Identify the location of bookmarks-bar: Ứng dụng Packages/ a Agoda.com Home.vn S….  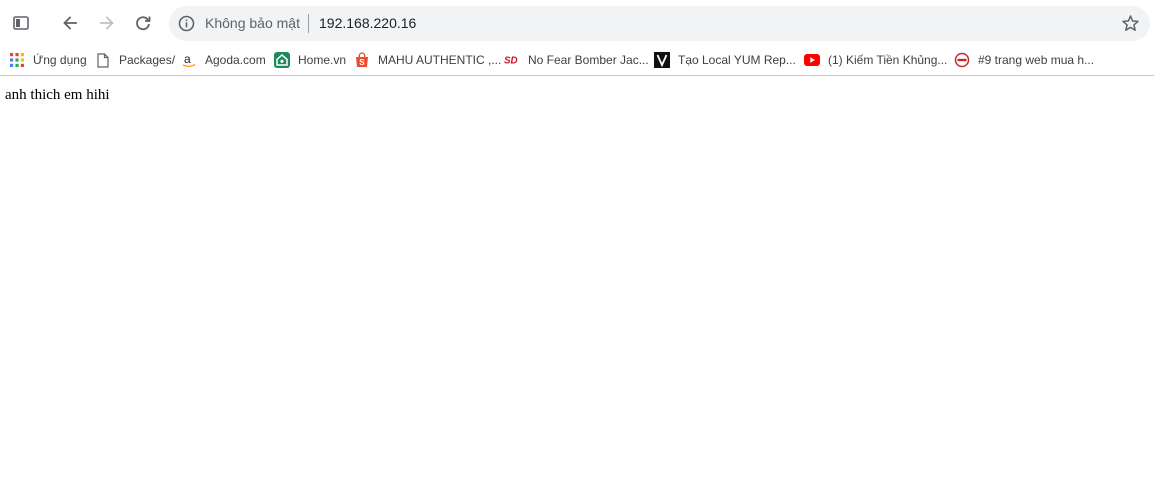
(577, 61).